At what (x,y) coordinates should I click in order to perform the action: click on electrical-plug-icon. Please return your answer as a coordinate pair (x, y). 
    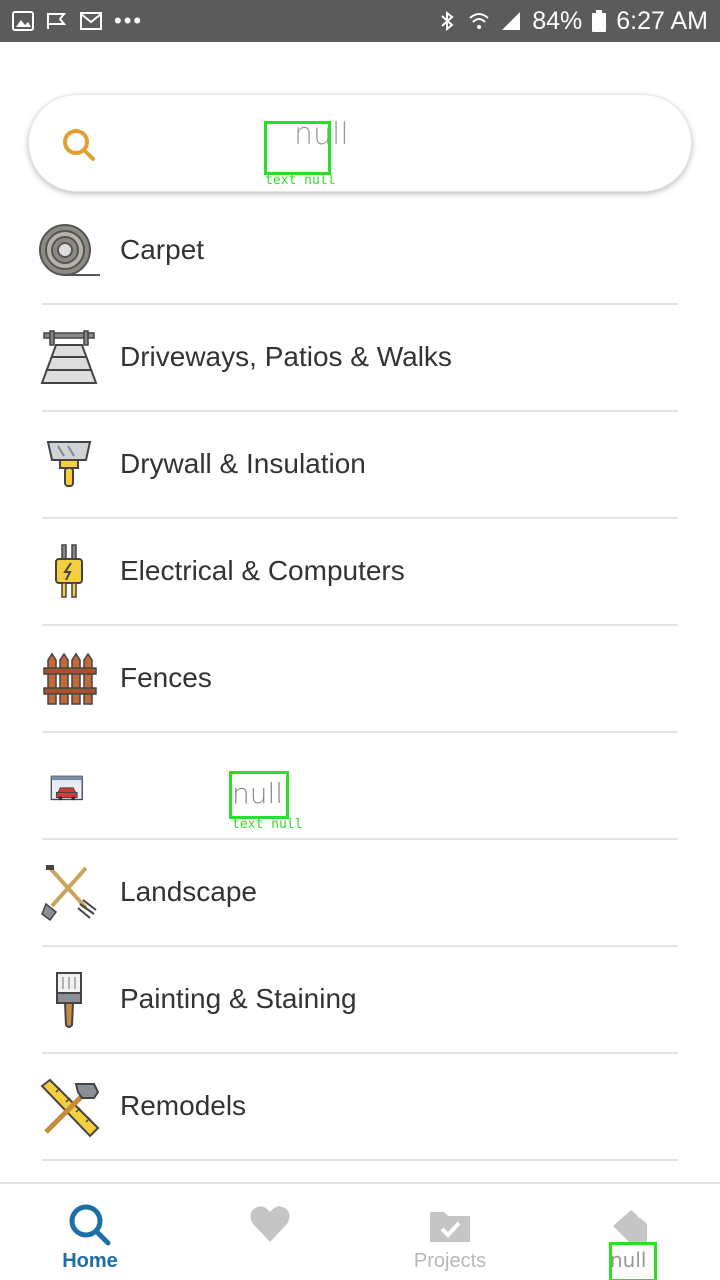
    Looking at the image, I should click on (69, 571).